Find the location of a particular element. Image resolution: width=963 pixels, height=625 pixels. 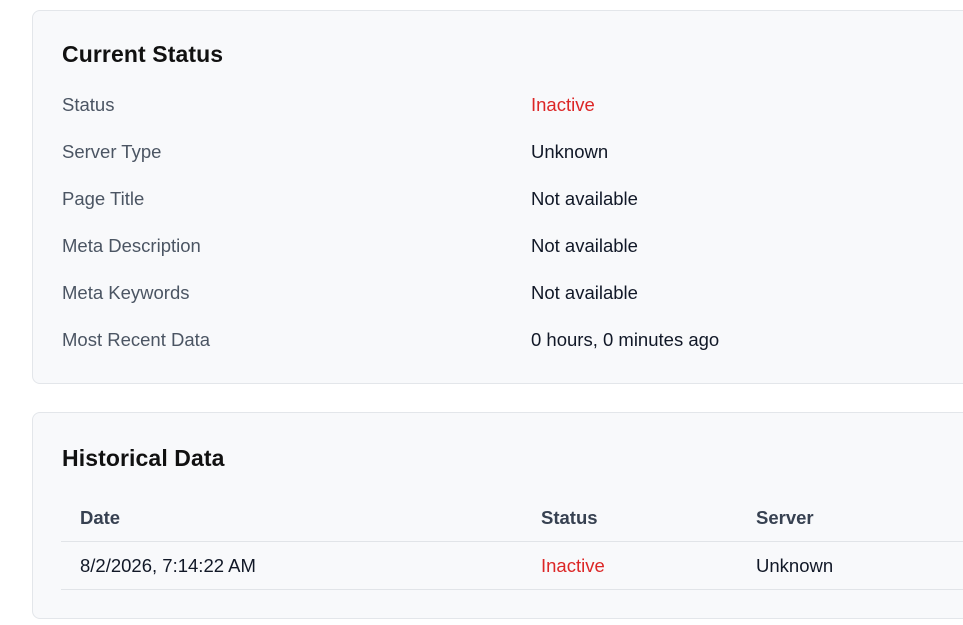

status-column-header: Status is located at coordinates (629, 518).